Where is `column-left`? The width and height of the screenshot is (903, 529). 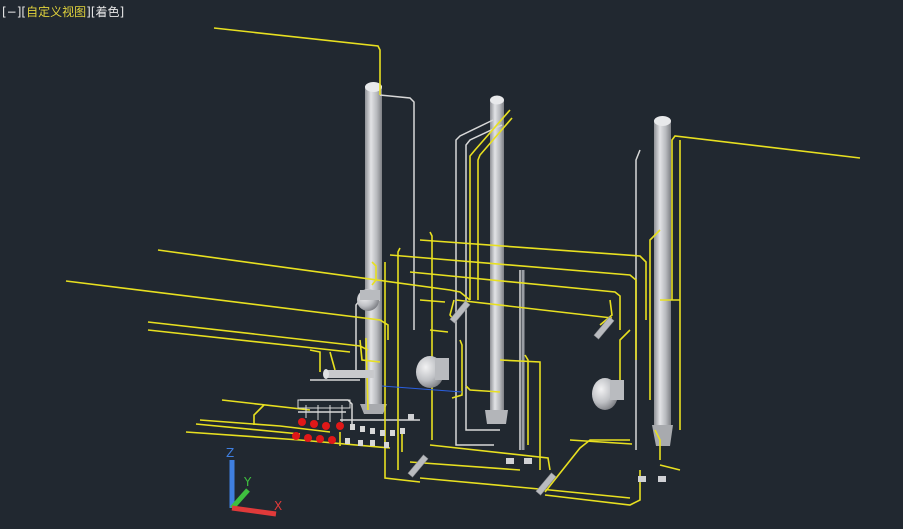 column-left is located at coordinates (373, 248).